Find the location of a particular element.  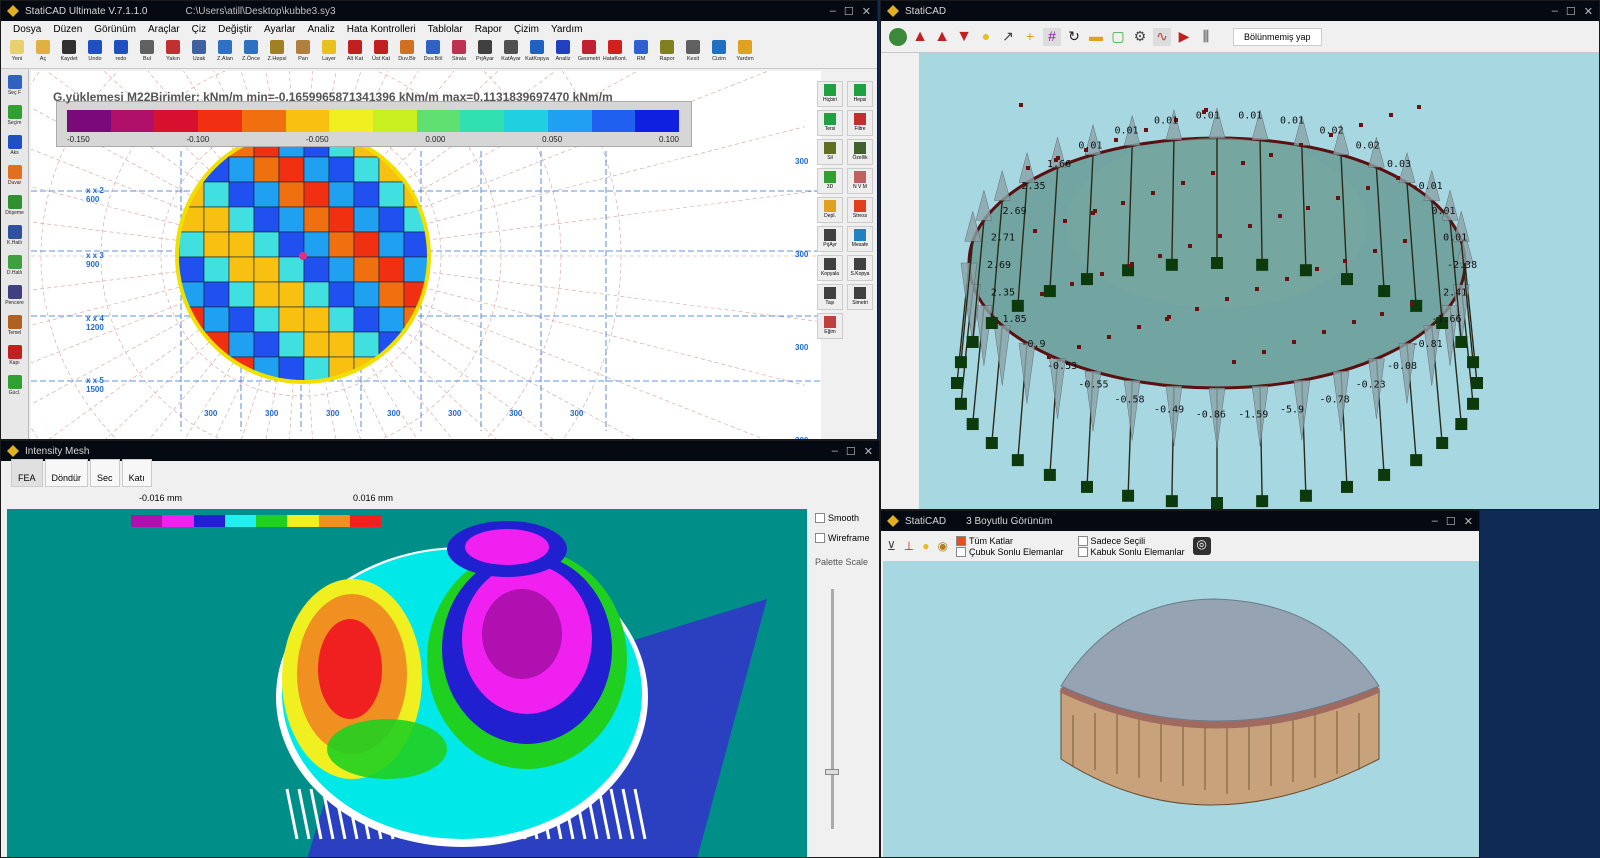

menu-8: Hata Kontrolleri is located at coordinates (381, 29).